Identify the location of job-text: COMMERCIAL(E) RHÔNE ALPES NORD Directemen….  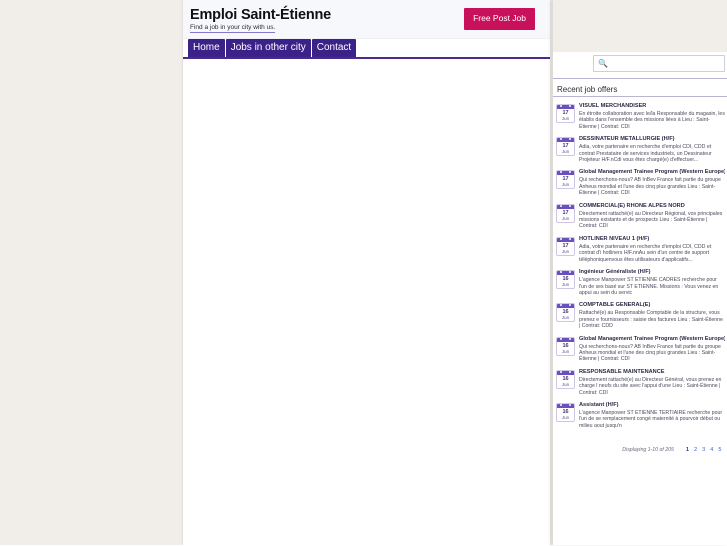
(653, 216).